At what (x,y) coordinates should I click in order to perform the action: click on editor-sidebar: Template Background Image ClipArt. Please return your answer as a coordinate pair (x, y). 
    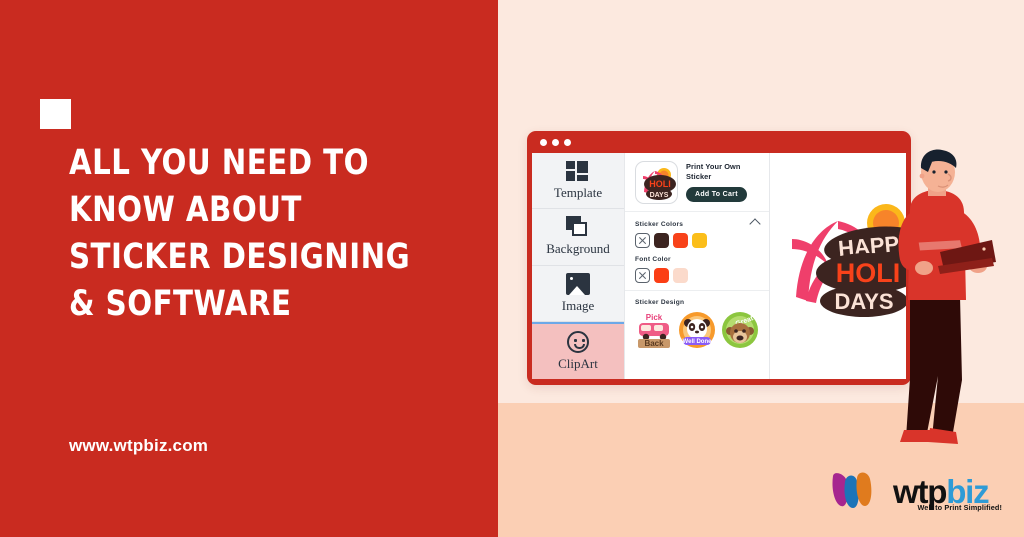
    Looking at the image, I should click on (578, 266).